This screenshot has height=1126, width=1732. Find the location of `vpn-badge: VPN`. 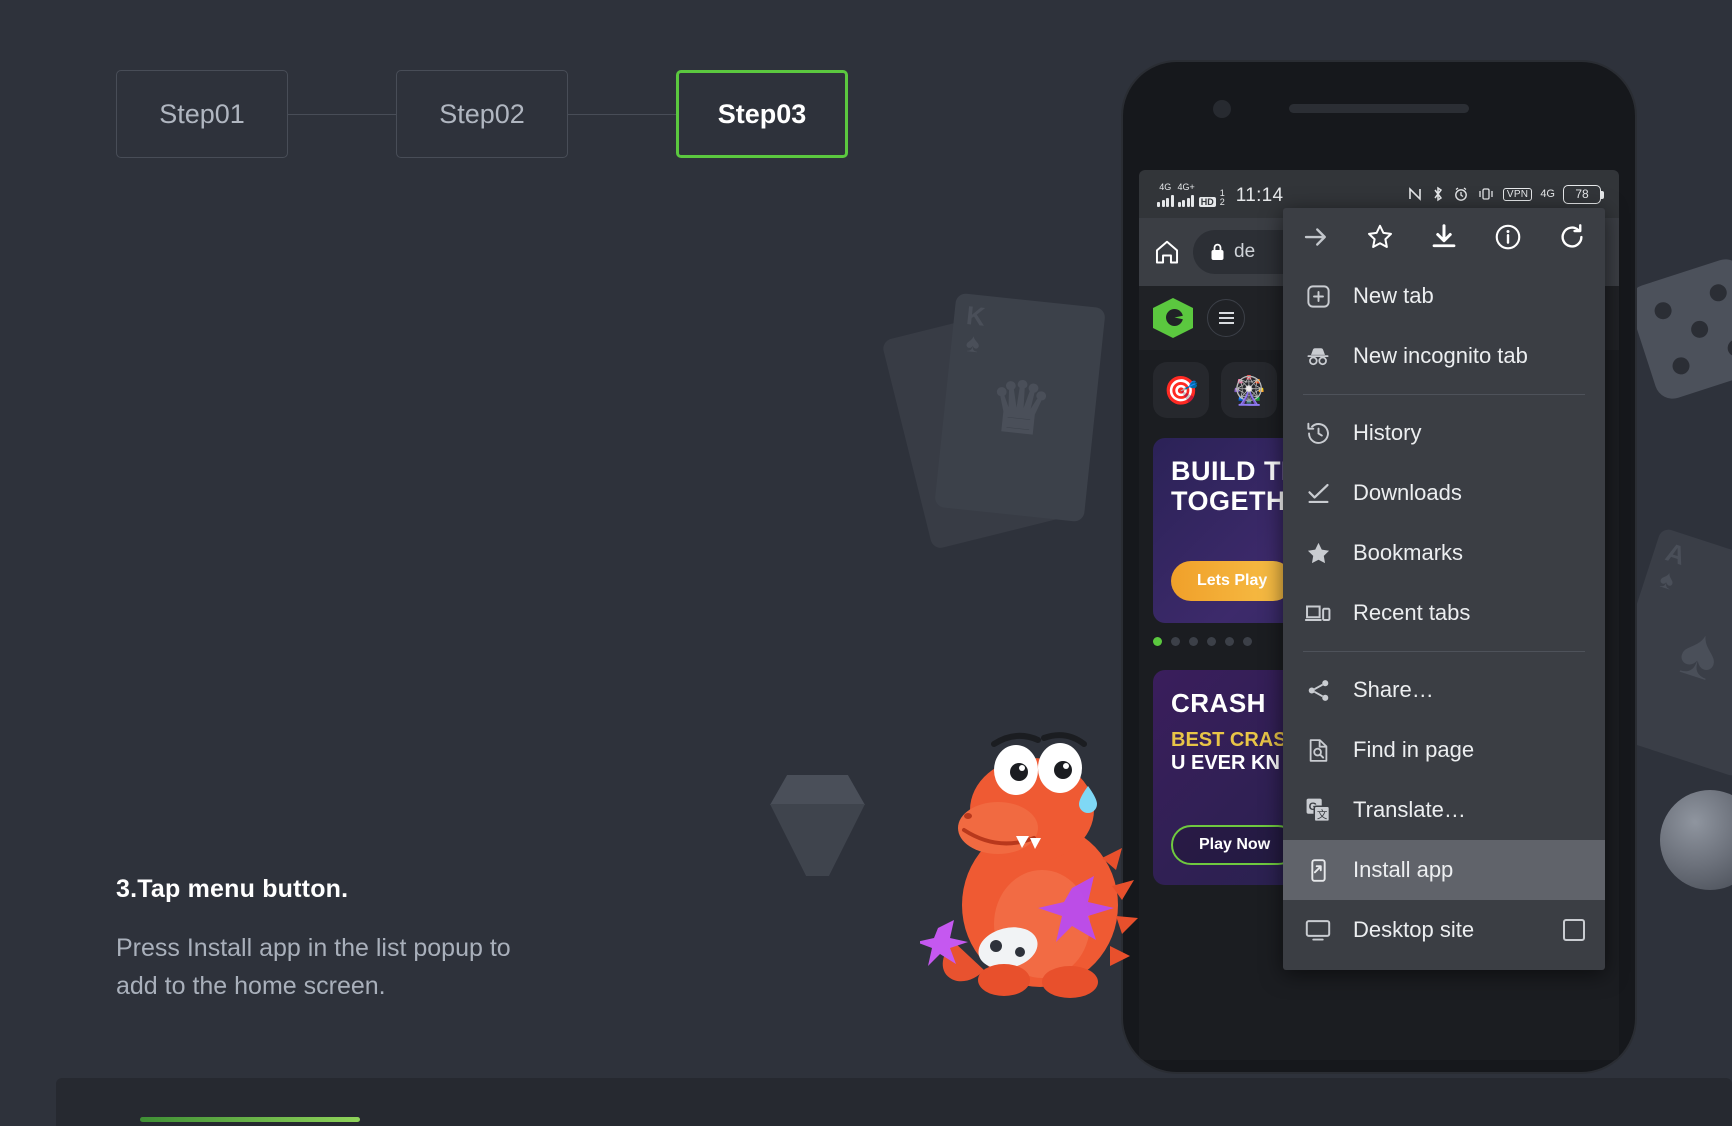

vpn-badge: VPN is located at coordinates (1517, 194).